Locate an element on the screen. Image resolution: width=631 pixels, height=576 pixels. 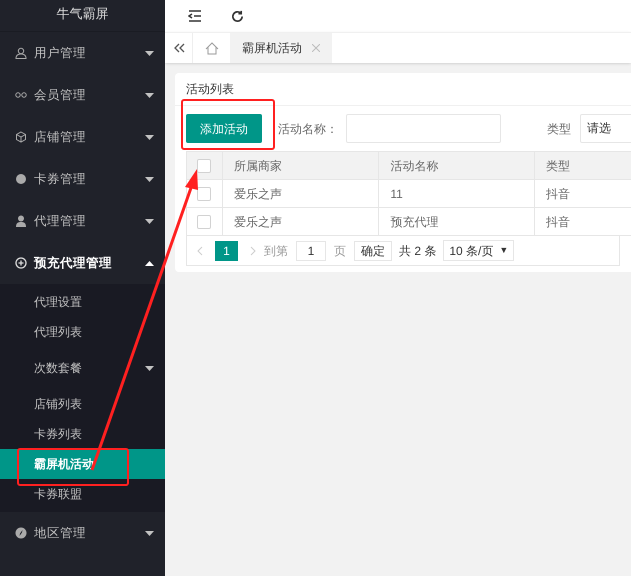
submenu-item: 代理列表 is located at coordinates (82, 332).